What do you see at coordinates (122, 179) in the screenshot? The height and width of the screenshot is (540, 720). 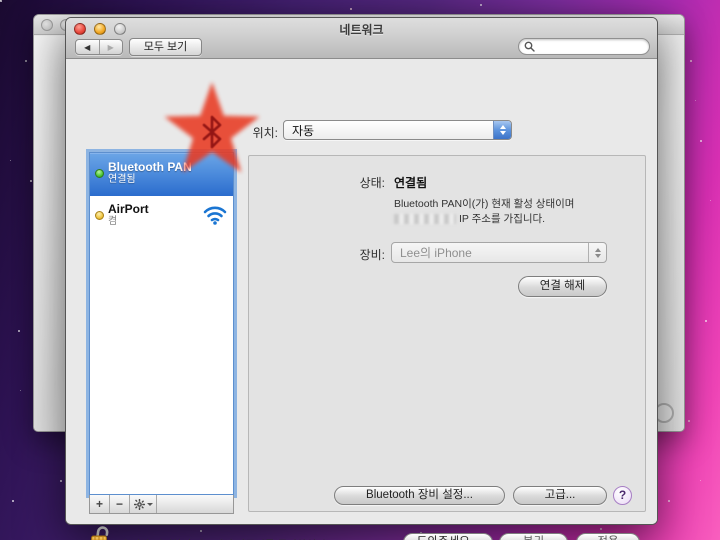 I see `service-status: 연결됨` at bounding box center [122, 179].